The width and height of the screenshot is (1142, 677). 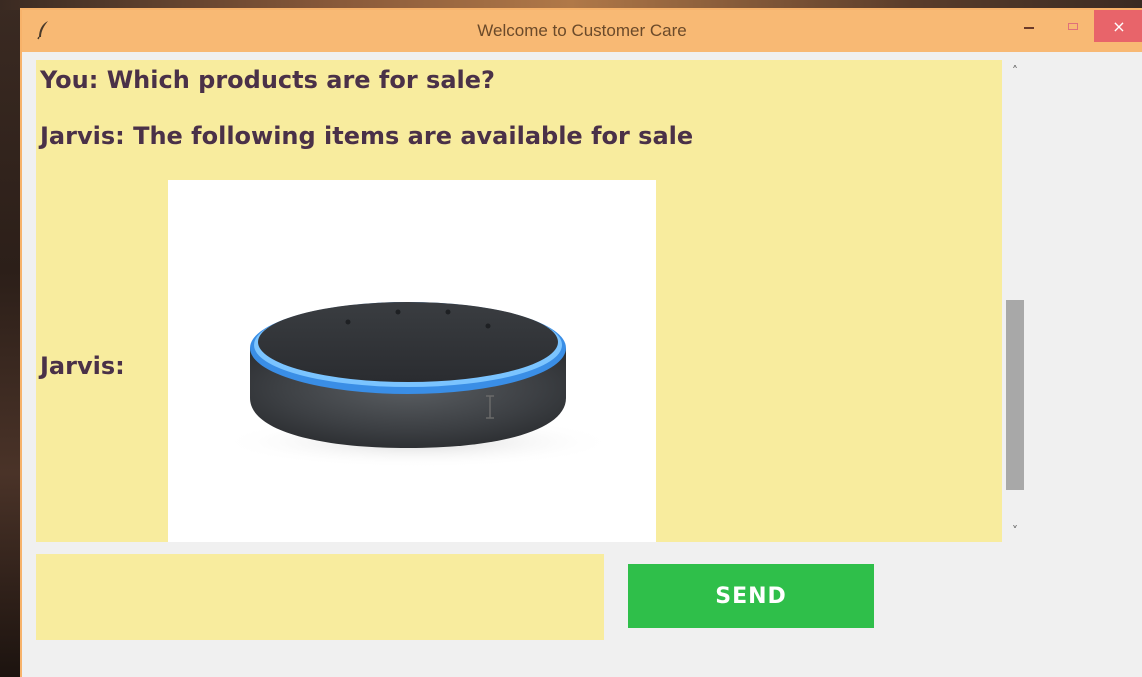 I want to click on minimize-button, so click(x=1029, y=26).